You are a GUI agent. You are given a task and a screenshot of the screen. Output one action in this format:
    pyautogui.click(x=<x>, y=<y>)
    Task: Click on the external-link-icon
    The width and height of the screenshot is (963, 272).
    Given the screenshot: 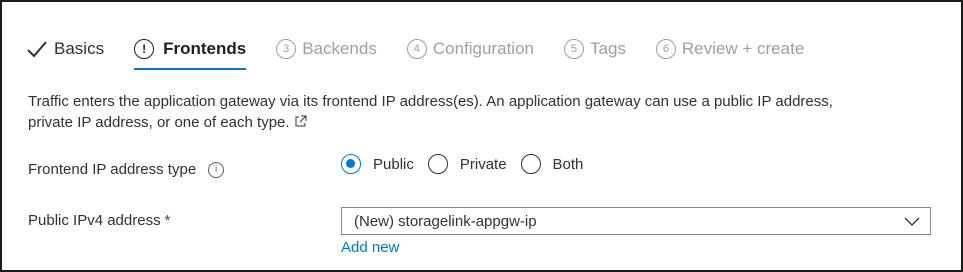 What is the action you would take?
    pyautogui.click(x=300, y=121)
    